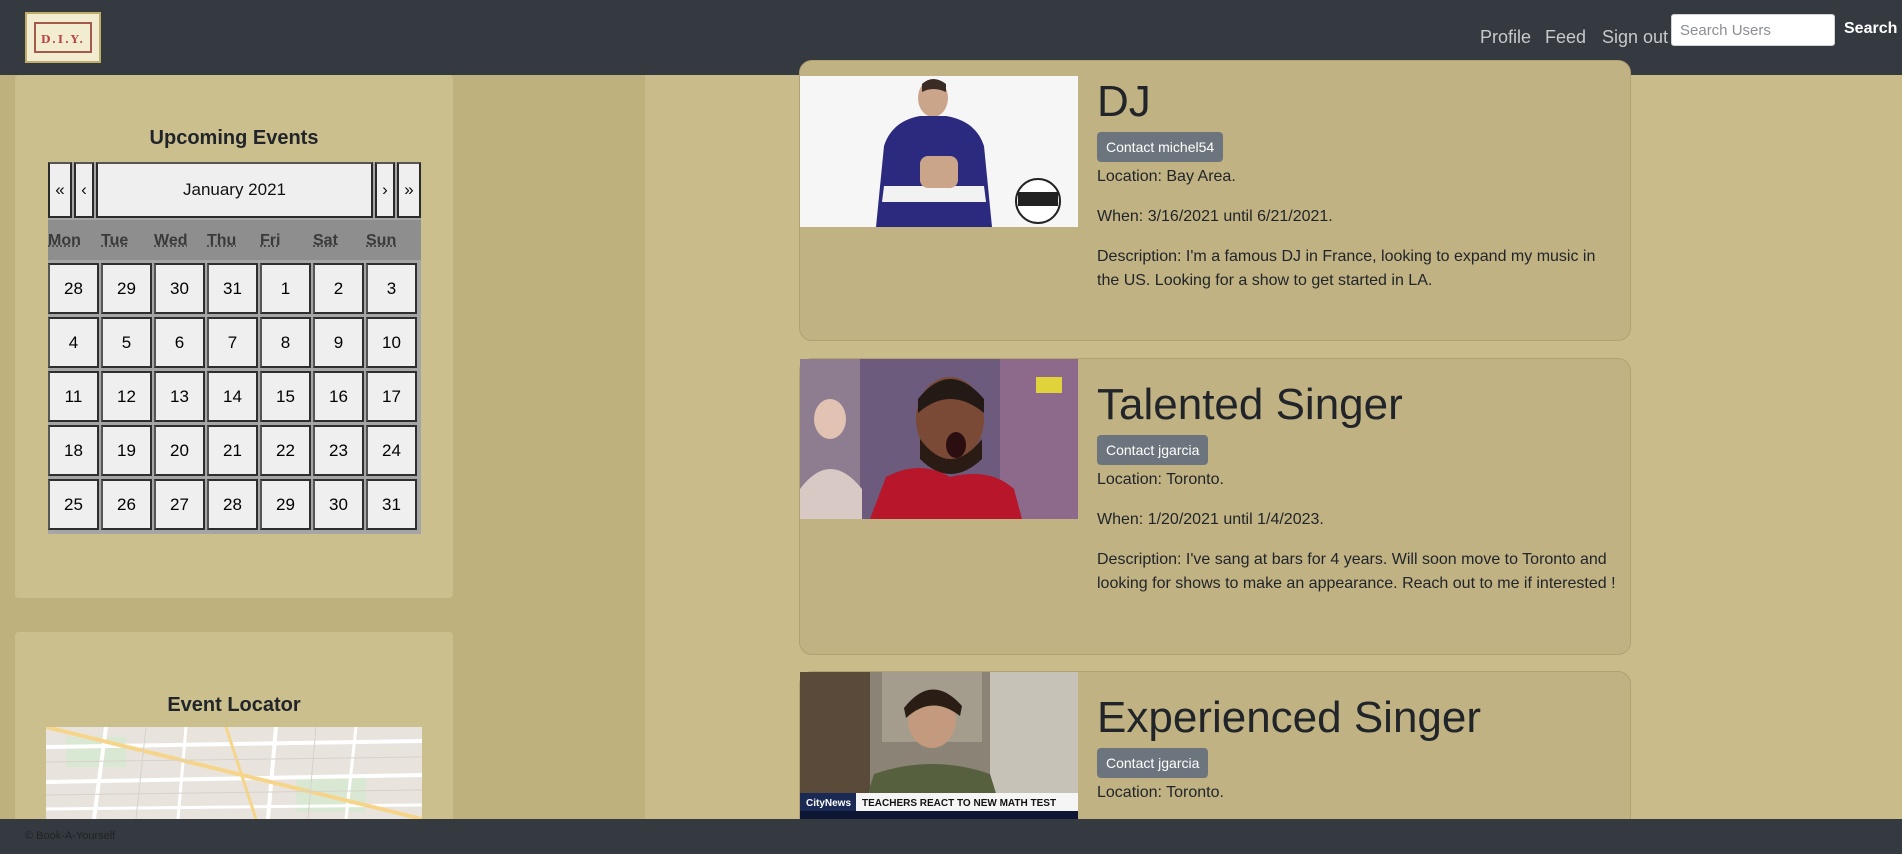 The height and width of the screenshot is (854, 1902). I want to click on calendar-day: 10, so click(391, 342).